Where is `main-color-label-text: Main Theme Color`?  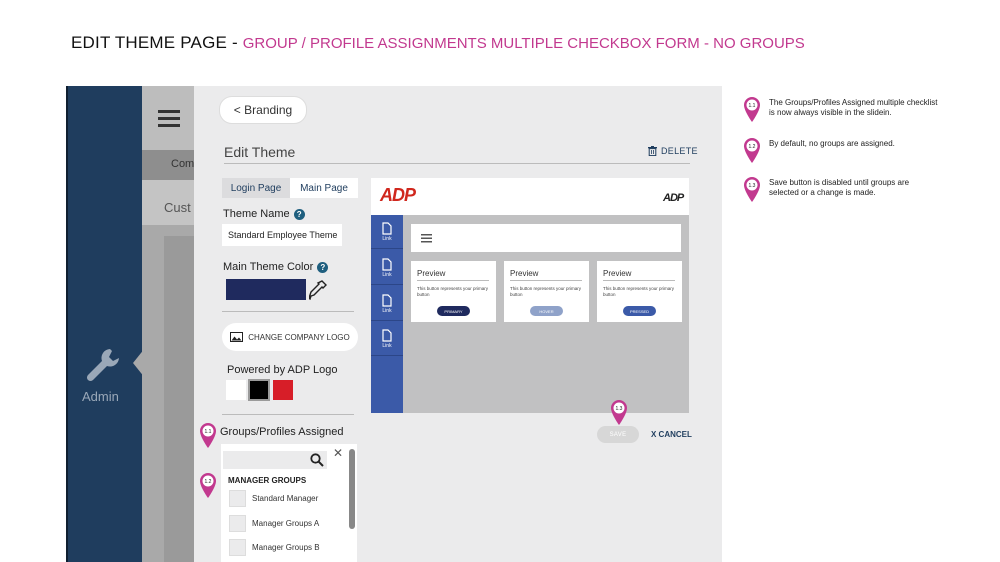
main-color-label-text: Main Theme Color is located at coordinates (268, 267).